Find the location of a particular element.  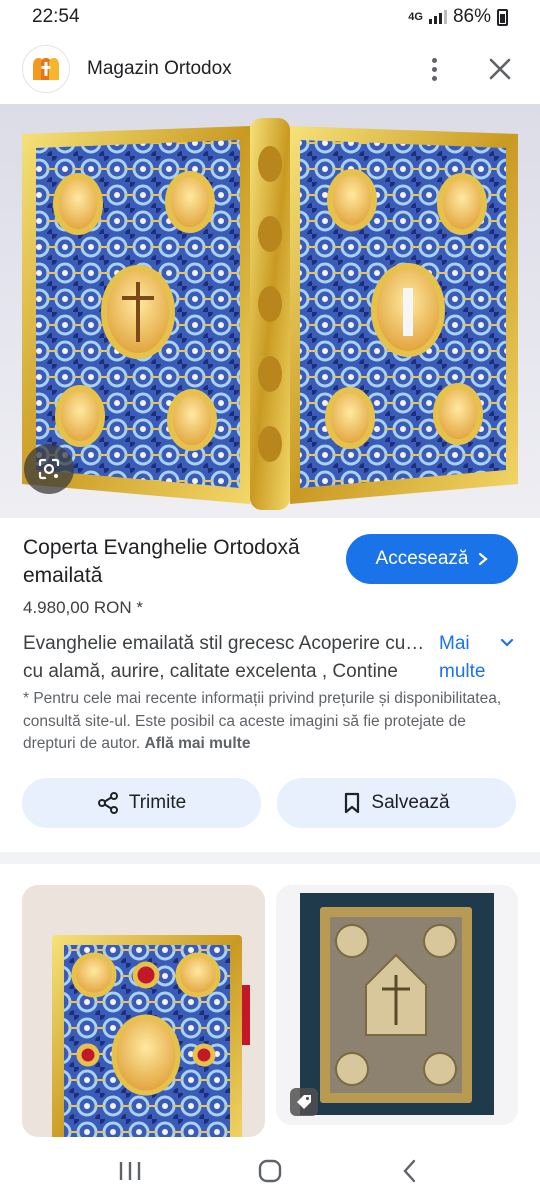

site-name: Magazin Ortodox is located at coordinates (251, 69).